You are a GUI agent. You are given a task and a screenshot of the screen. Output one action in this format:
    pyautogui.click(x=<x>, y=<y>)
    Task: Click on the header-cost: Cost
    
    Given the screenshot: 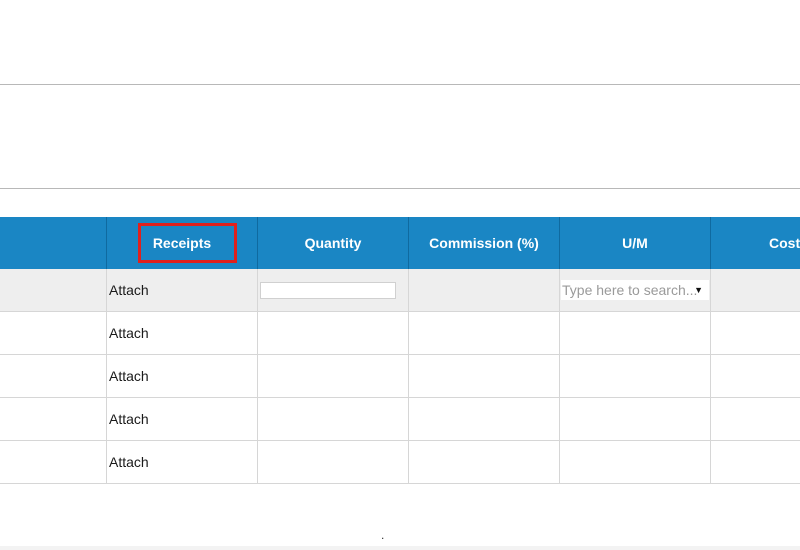 What is the action you would take?
    pyautogui.click(x=755, y=243)
    